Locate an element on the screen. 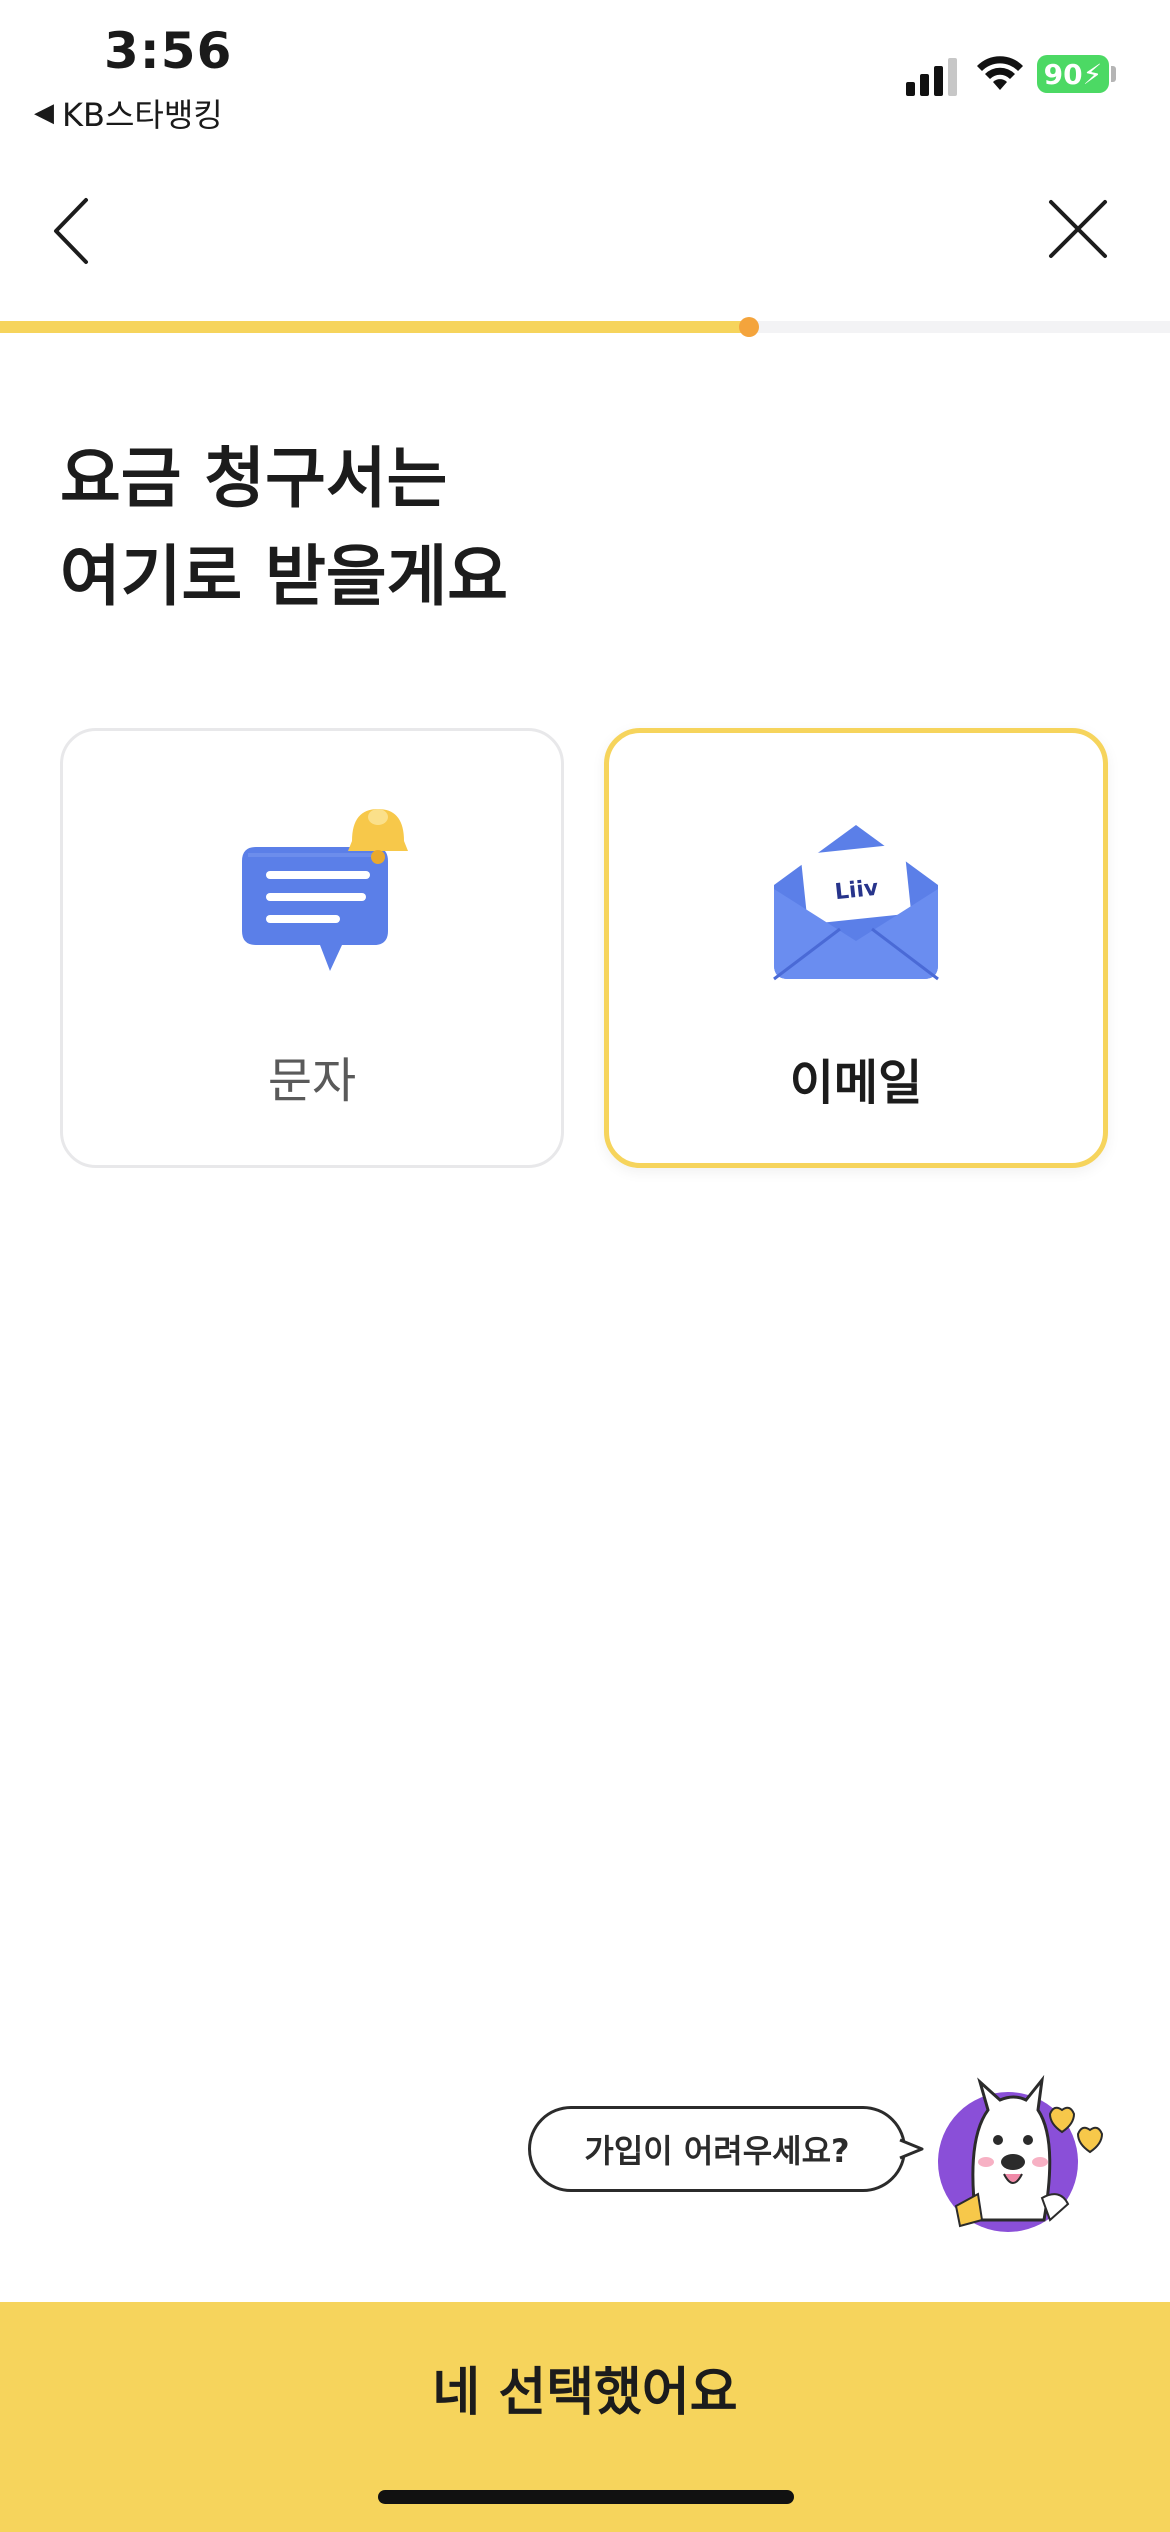 The height and width of the screenshot is (2532, 1170). option-card-email: Liiv 이메일 is located at coordinates (856, 948).